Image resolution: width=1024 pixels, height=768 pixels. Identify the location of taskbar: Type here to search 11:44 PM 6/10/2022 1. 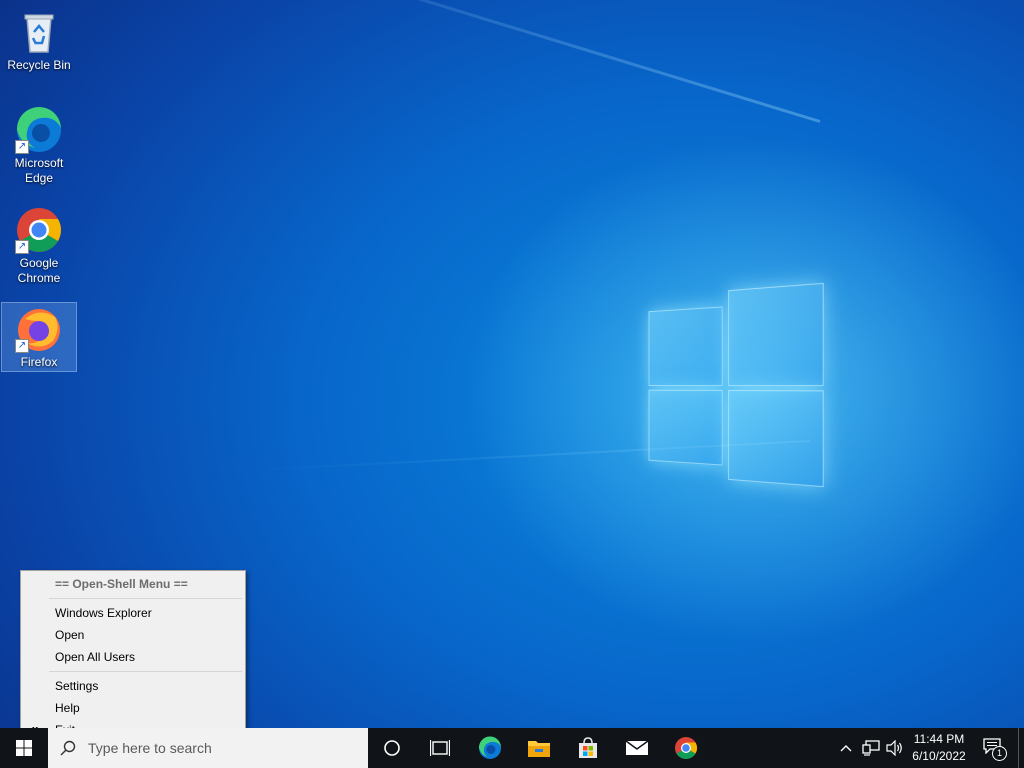
(512, 748).